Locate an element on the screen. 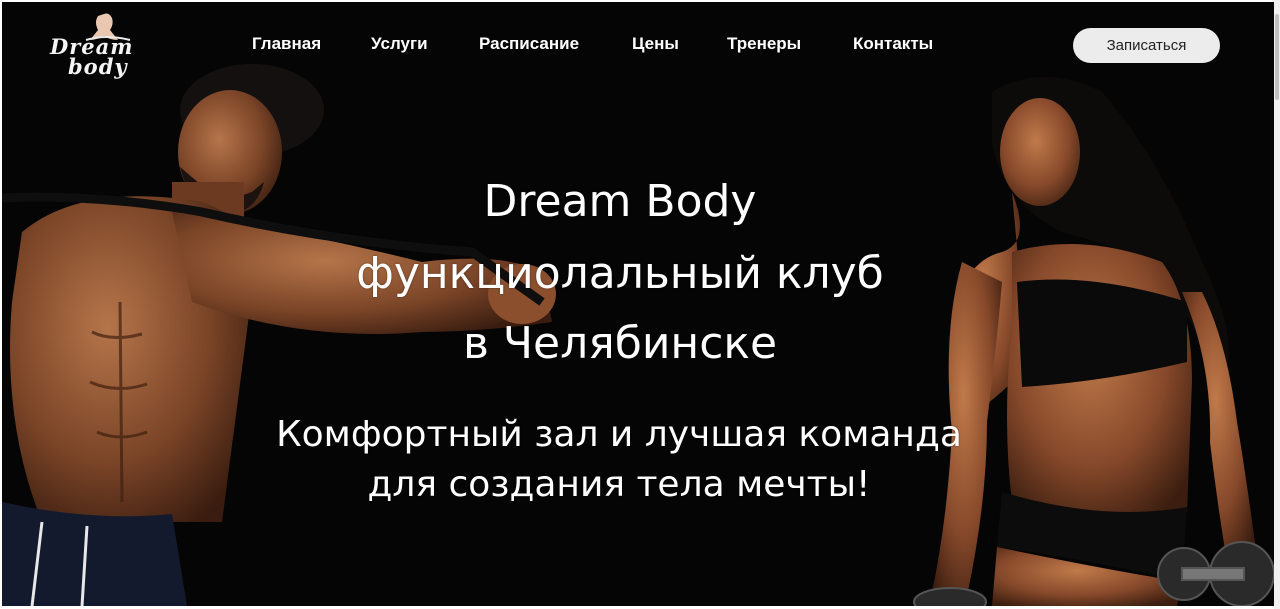 Image resolution: width=1280 pixels, height=609 pixels. brand-logo: Dream body is located at coordinates (105, 47).